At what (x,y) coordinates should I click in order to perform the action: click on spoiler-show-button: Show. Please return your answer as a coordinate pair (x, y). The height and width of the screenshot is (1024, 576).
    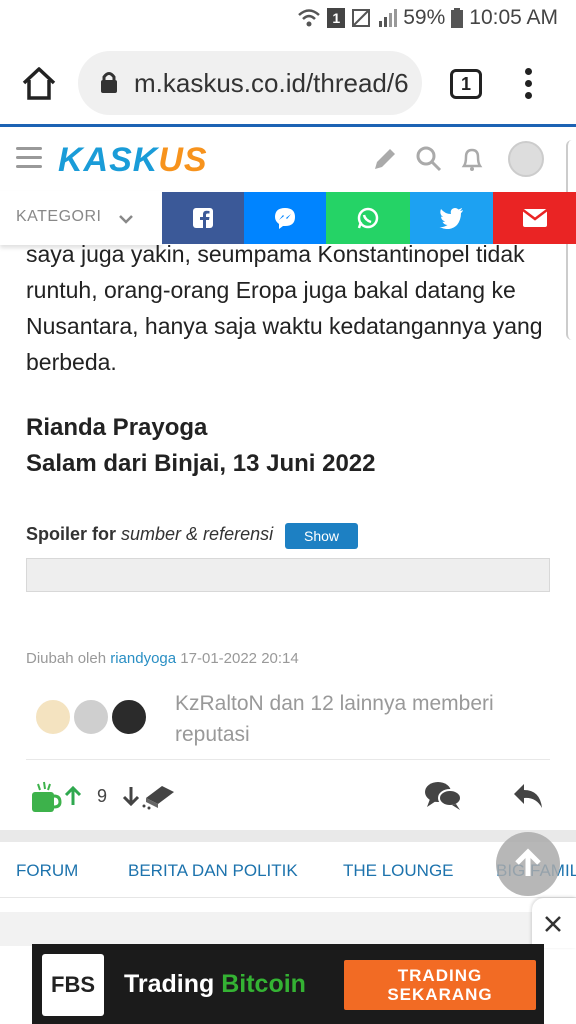
    Looking at the image, I should click on (321, 536).